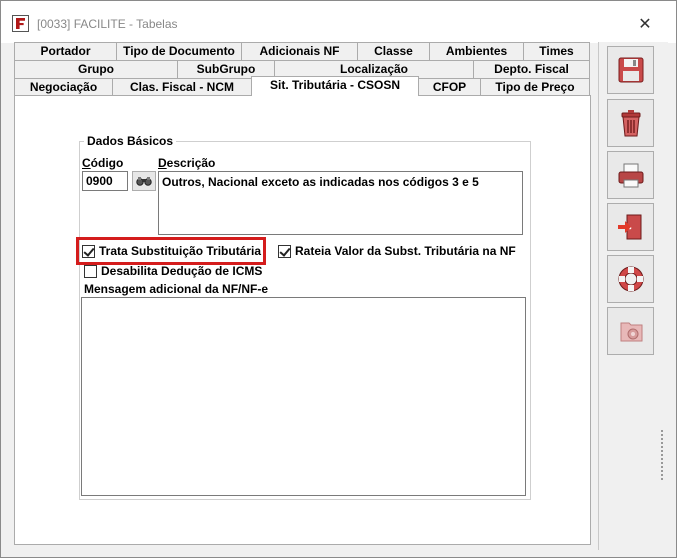 Image resolution: width=677 pixels, height=558 pixels. I want to click on rateia-label: Rateia Valor da Subst. Tributária na NF, so click(405, 251).